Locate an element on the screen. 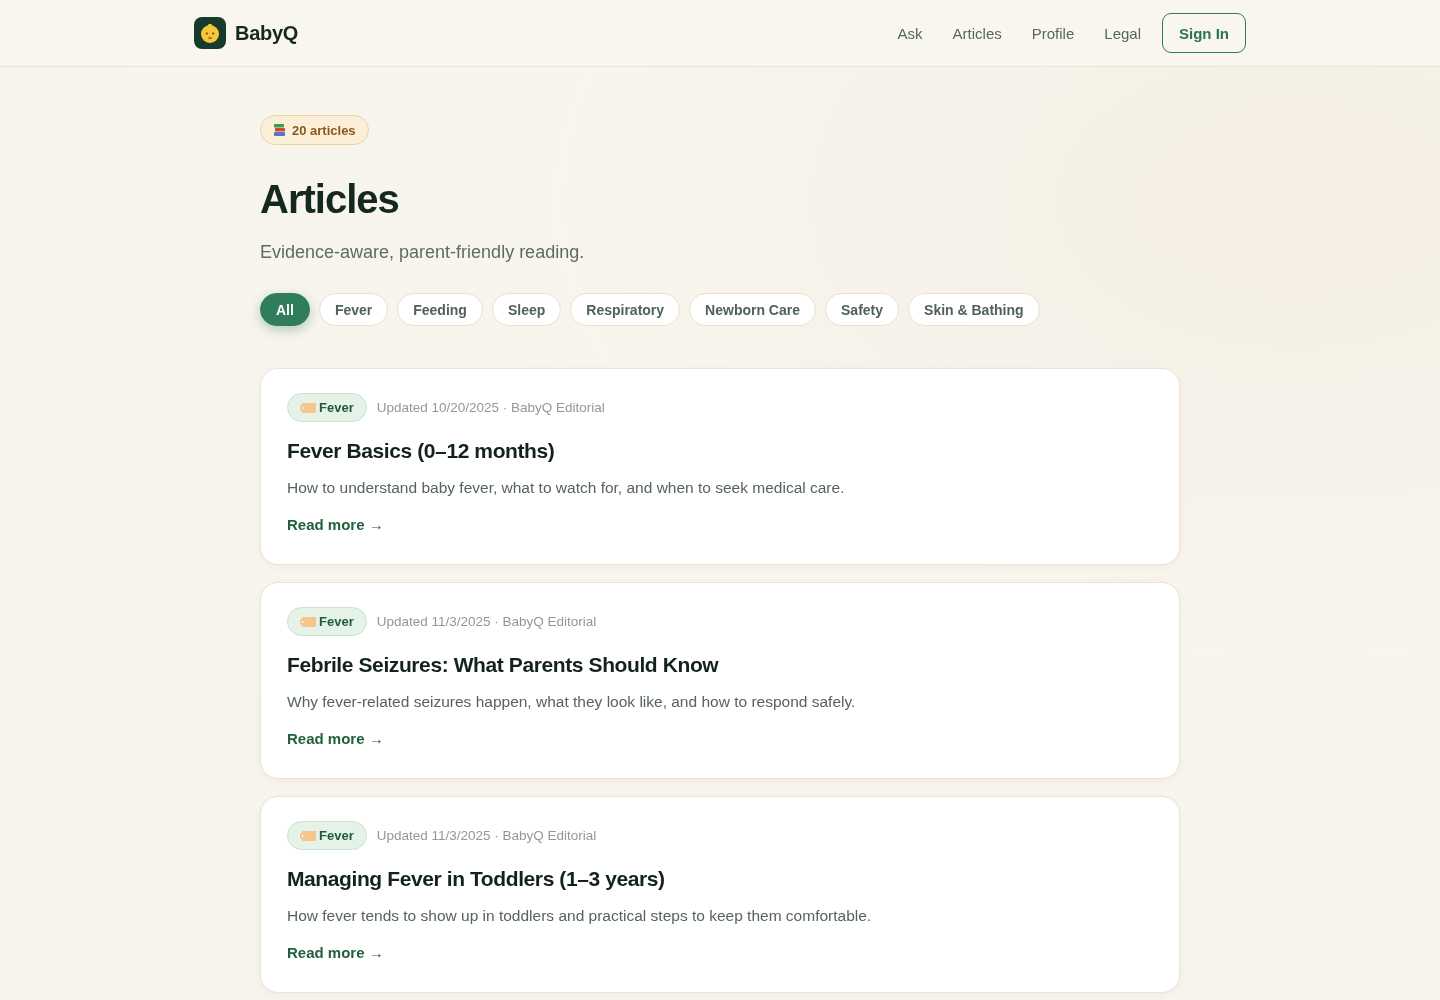  brand-name: BabyQ is located at coordinates (266, 33).